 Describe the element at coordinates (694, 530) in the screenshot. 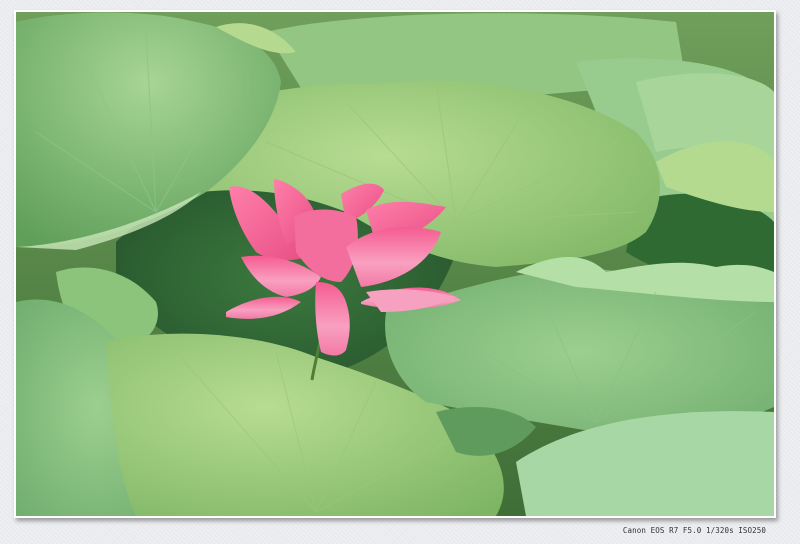

I see `camera-settings-caption: Canon EOS R7 F5.0 1/320s ISO250` at that location.